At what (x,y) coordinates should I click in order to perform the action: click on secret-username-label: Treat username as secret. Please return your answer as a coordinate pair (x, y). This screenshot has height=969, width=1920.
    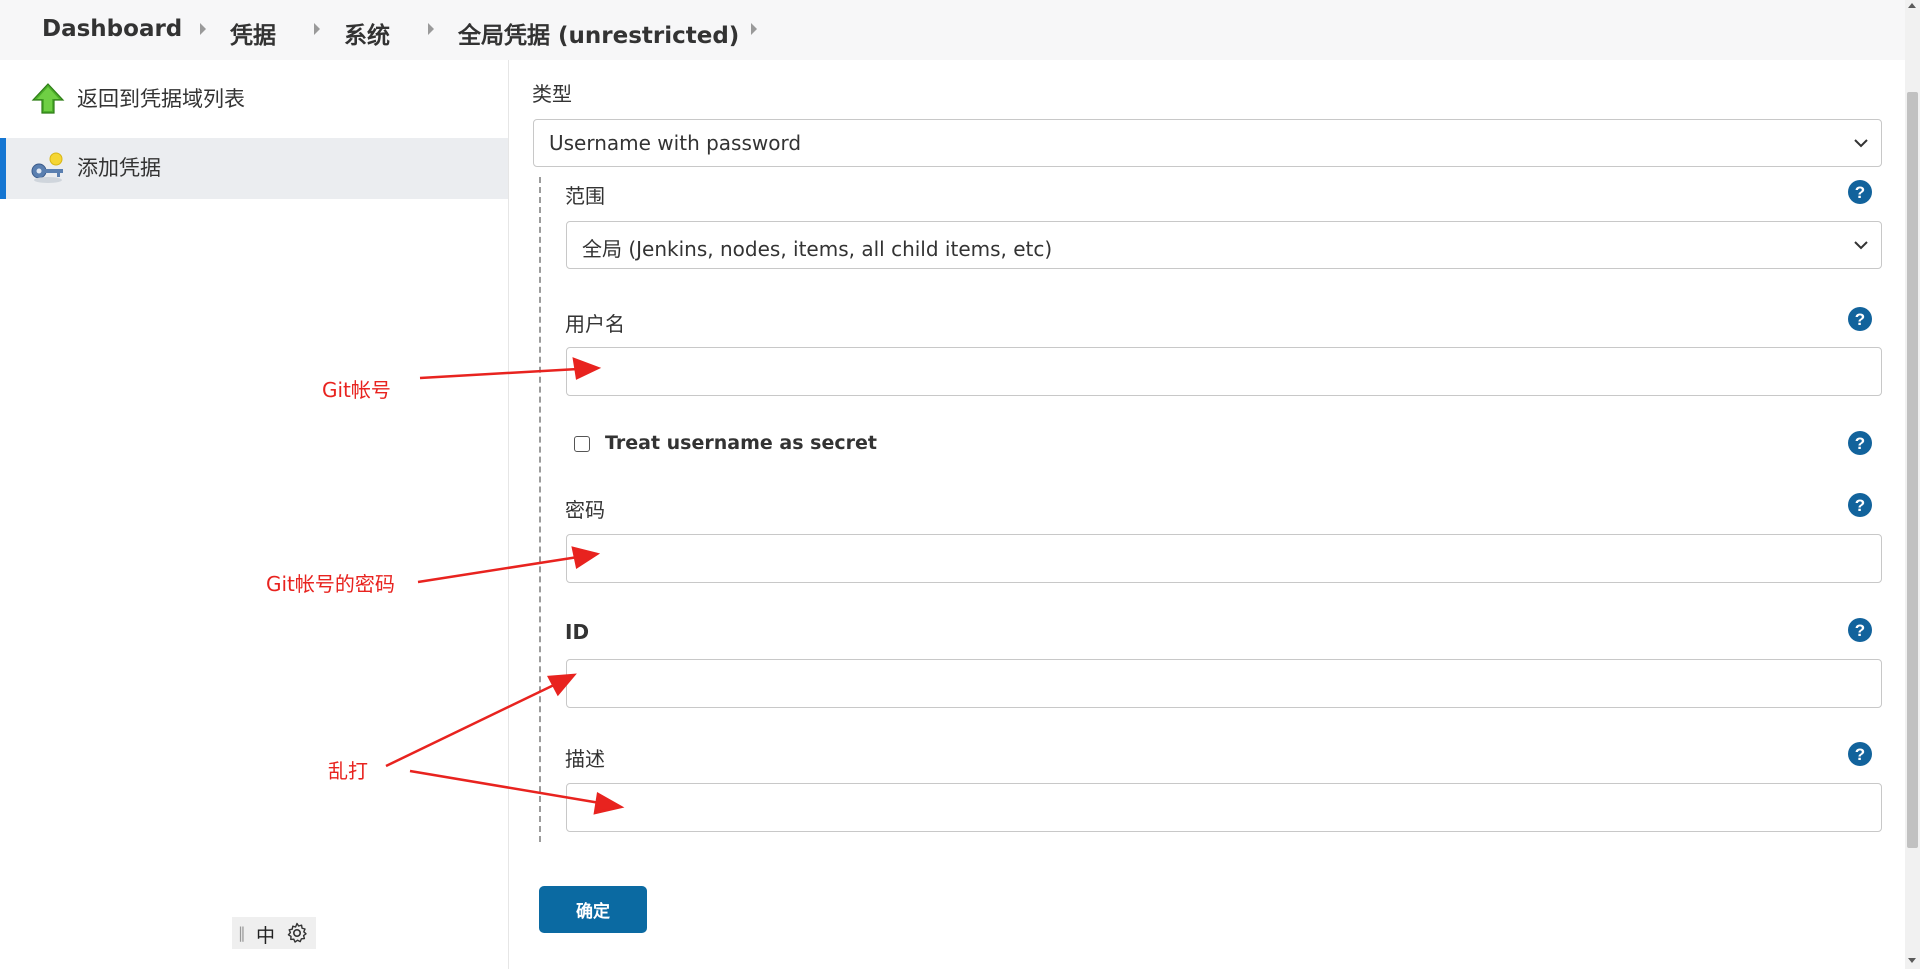
    Looking at the image, I should click on (741, 443).